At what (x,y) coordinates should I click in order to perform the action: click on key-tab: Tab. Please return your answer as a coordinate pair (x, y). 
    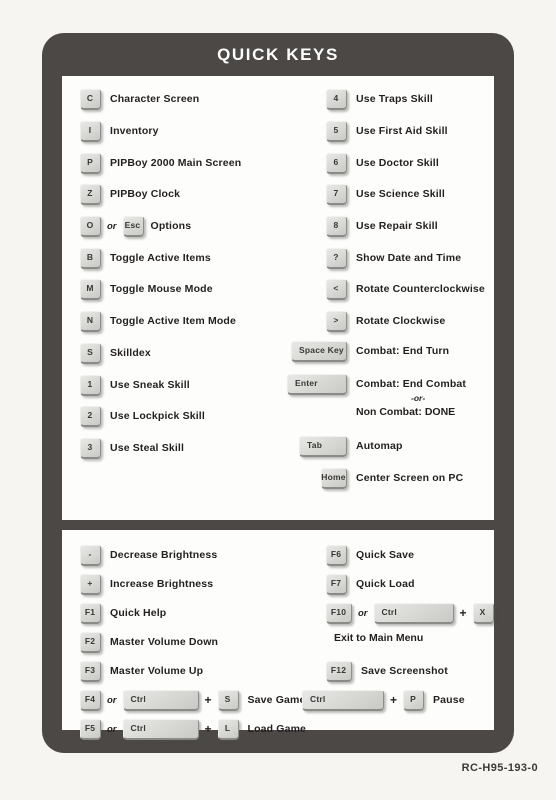
    Looking at the image, I should click on (323, 446).